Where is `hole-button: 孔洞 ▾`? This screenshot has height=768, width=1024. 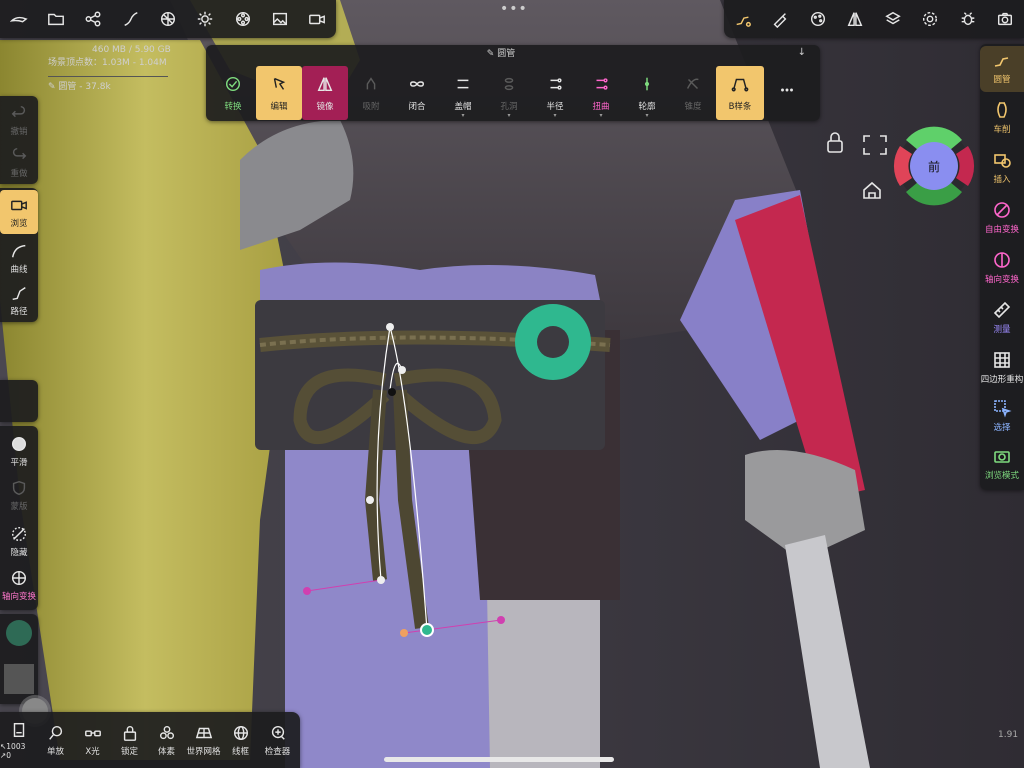 hole-button: 孔洞 ▾ is located at coordinates (509, 93).